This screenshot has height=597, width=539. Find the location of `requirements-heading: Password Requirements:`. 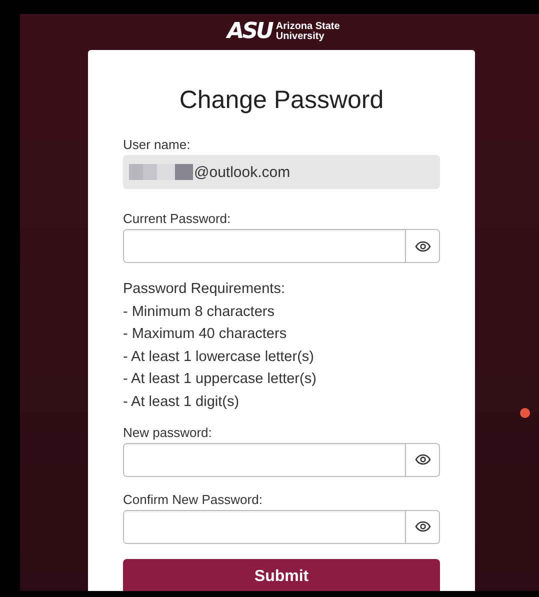

requirements-heading: Password Requirements: is located at coordinates (204, 289).